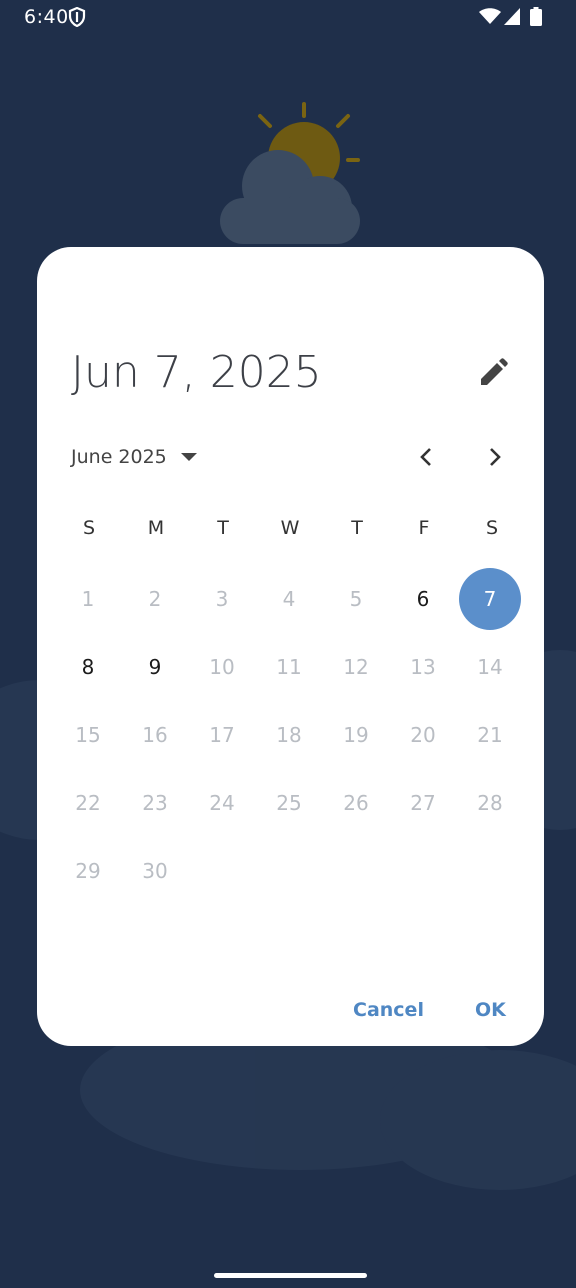  I want to click on wifi-icon, so click(490, 16).